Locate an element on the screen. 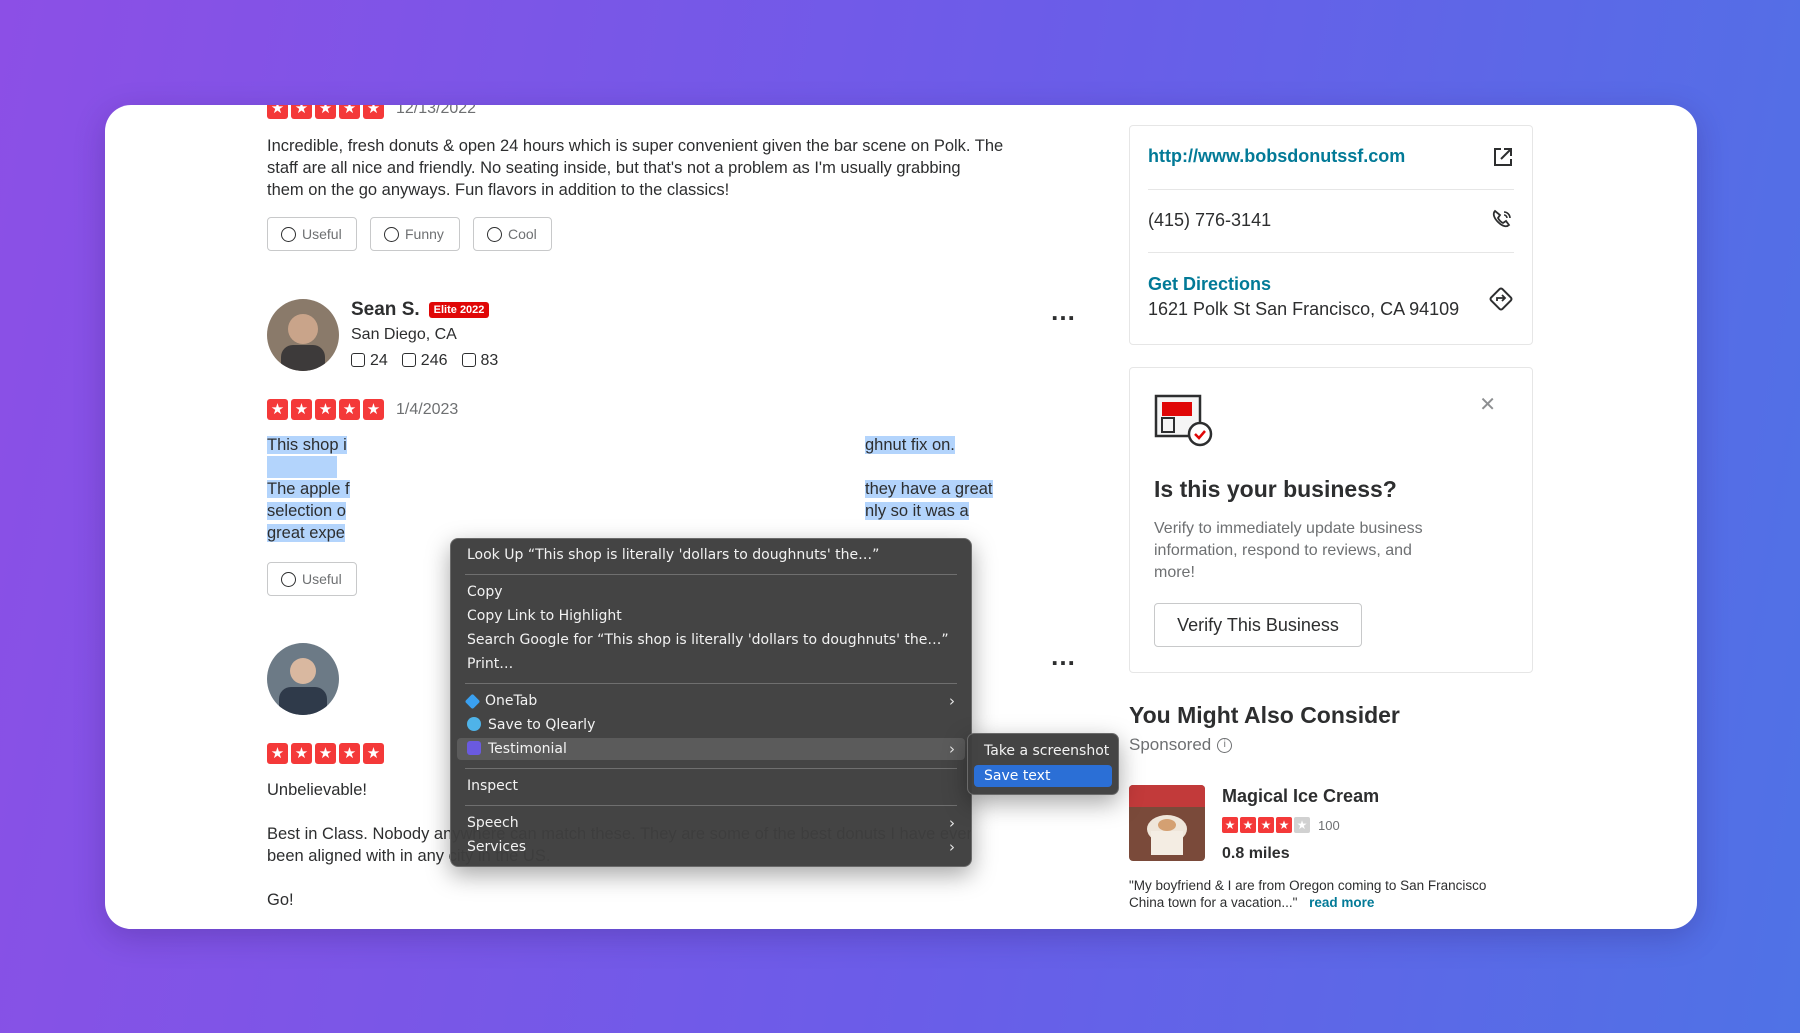 This screenshot has width=1800, height=1033. menu-label: Save to Qlearly is located at coordinates (542, 725).